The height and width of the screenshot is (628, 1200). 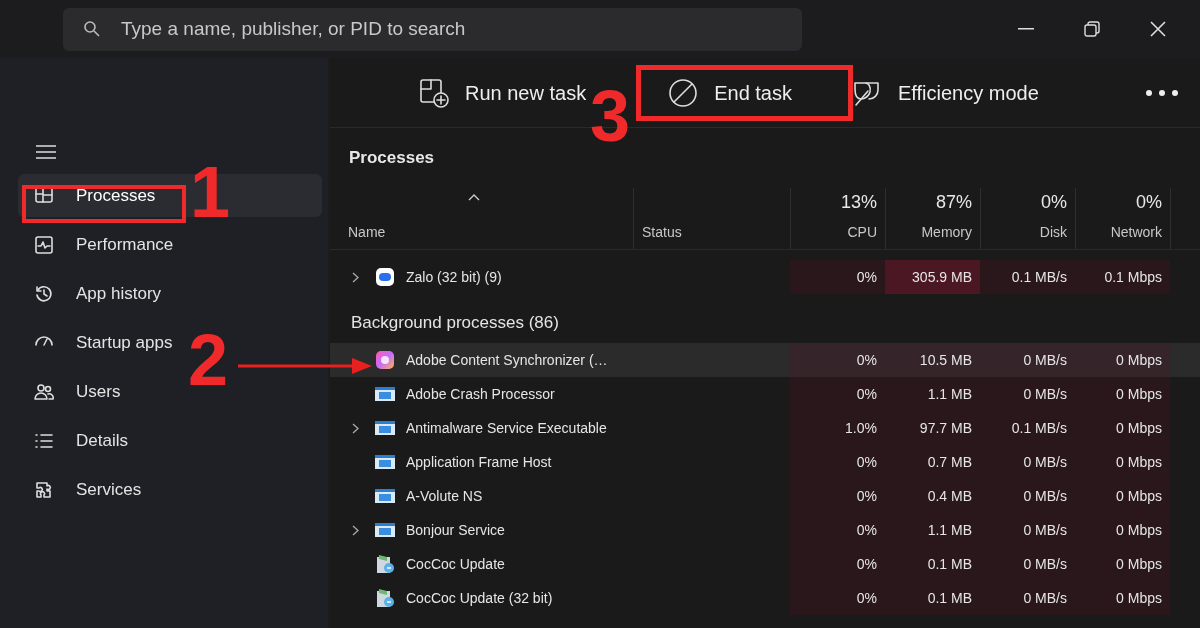 What do you see at coordinates (421, 29) in the screenshot?
I see `search-input: Type a name, publisher, or PID to search` at bounding box center [421, 29].